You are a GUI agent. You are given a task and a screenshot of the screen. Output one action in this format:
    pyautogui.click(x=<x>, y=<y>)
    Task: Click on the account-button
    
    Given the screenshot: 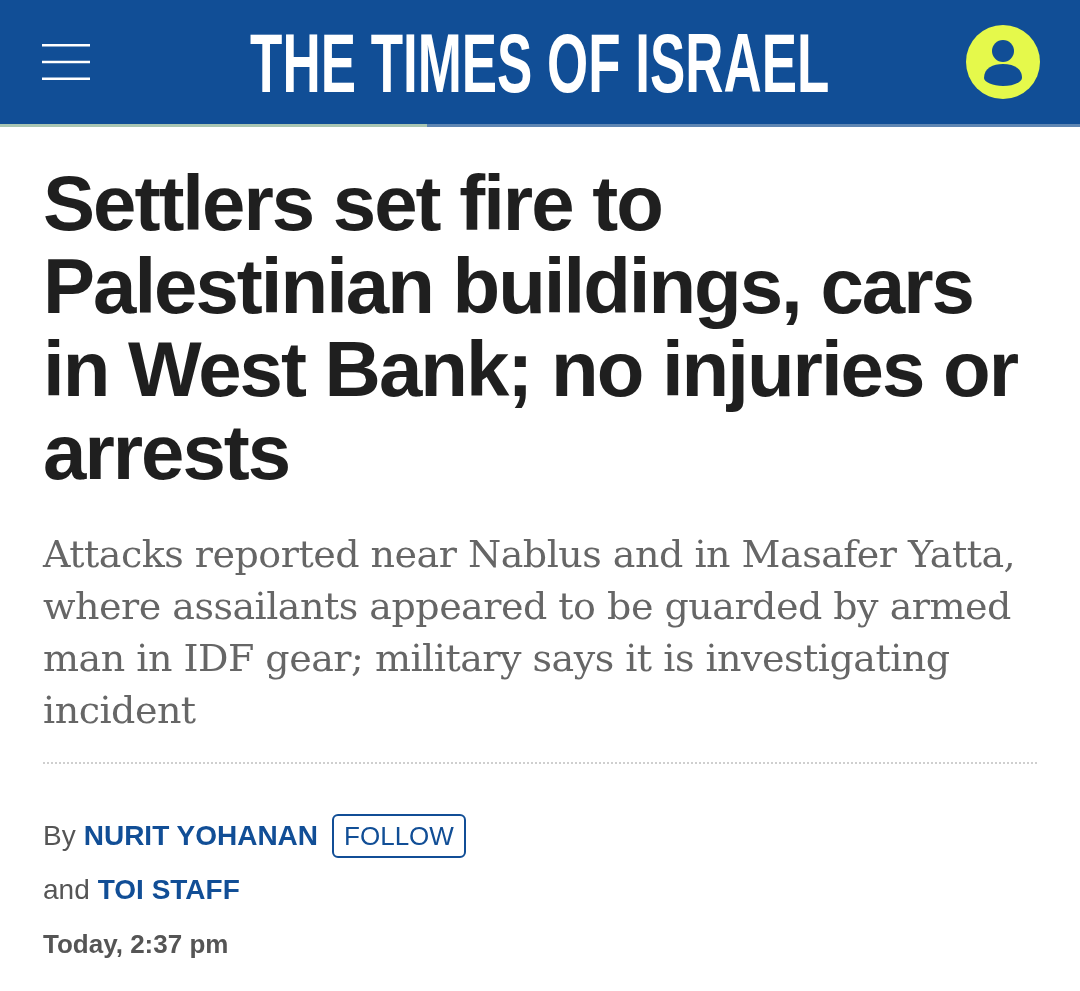 What is the action you would take?
    pyautogui.click(x=1003, y=62)
    